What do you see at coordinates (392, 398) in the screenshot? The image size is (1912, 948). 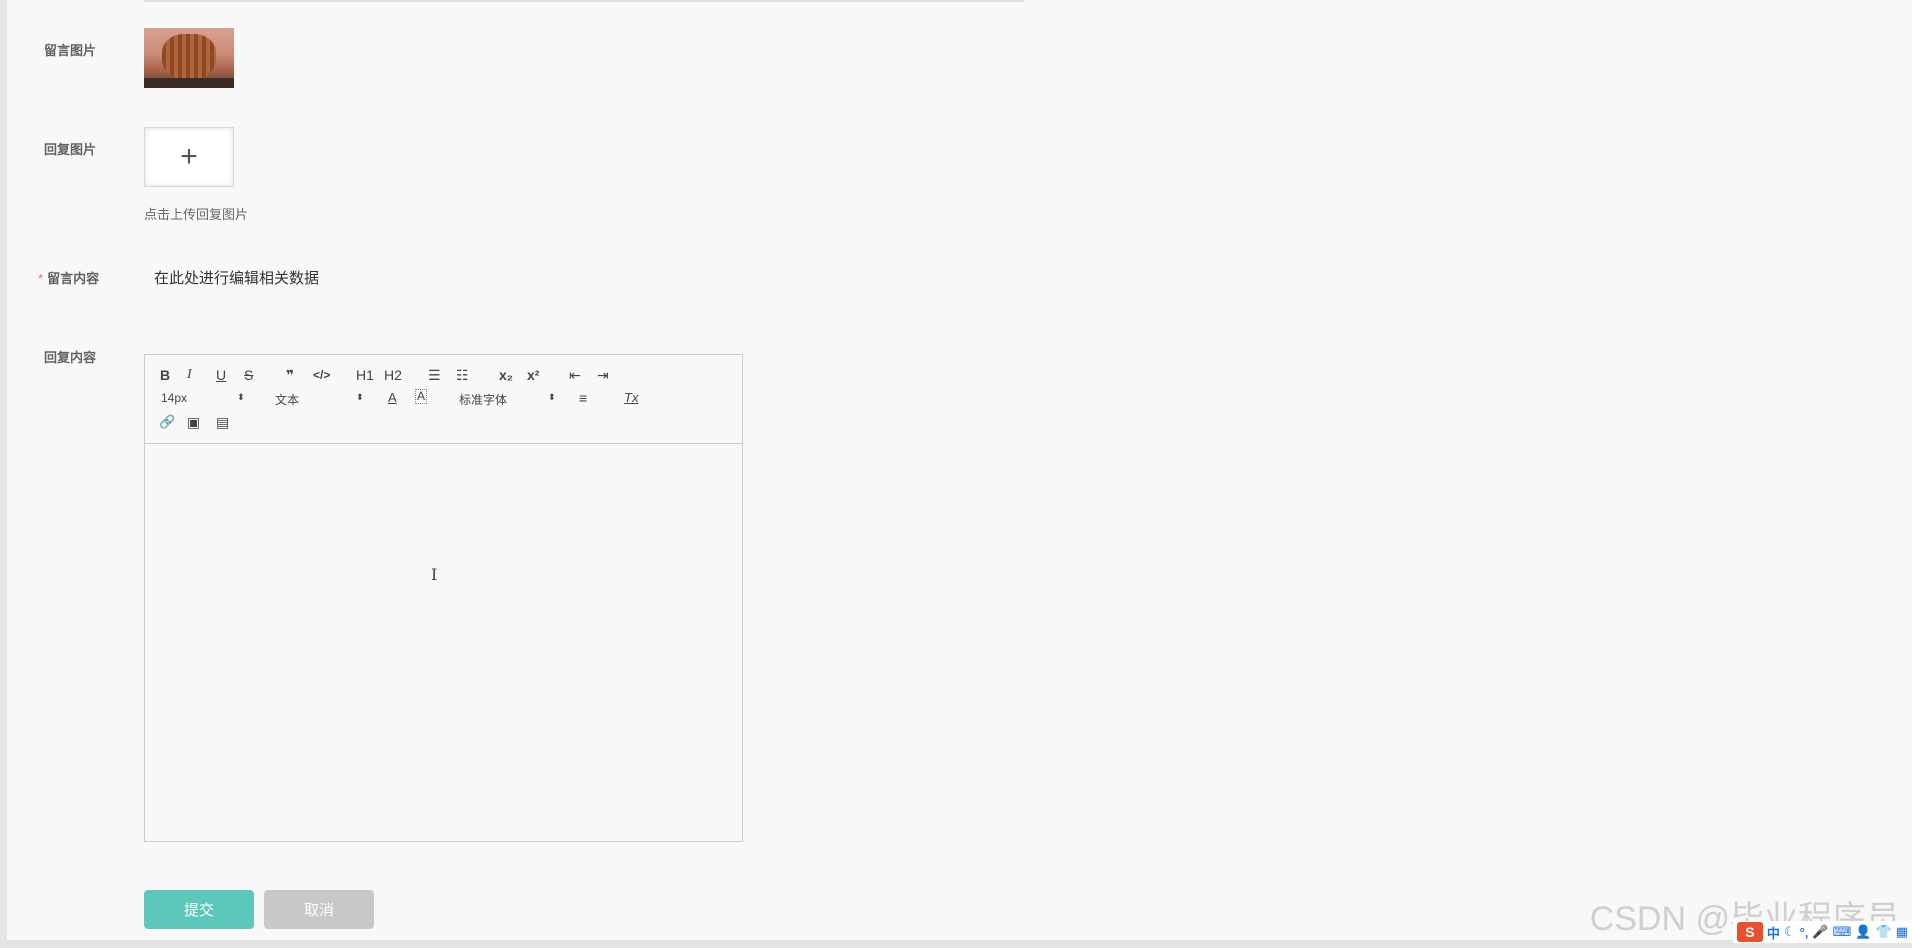 I see `font-color-button: A` at bounding box center [392, 398].